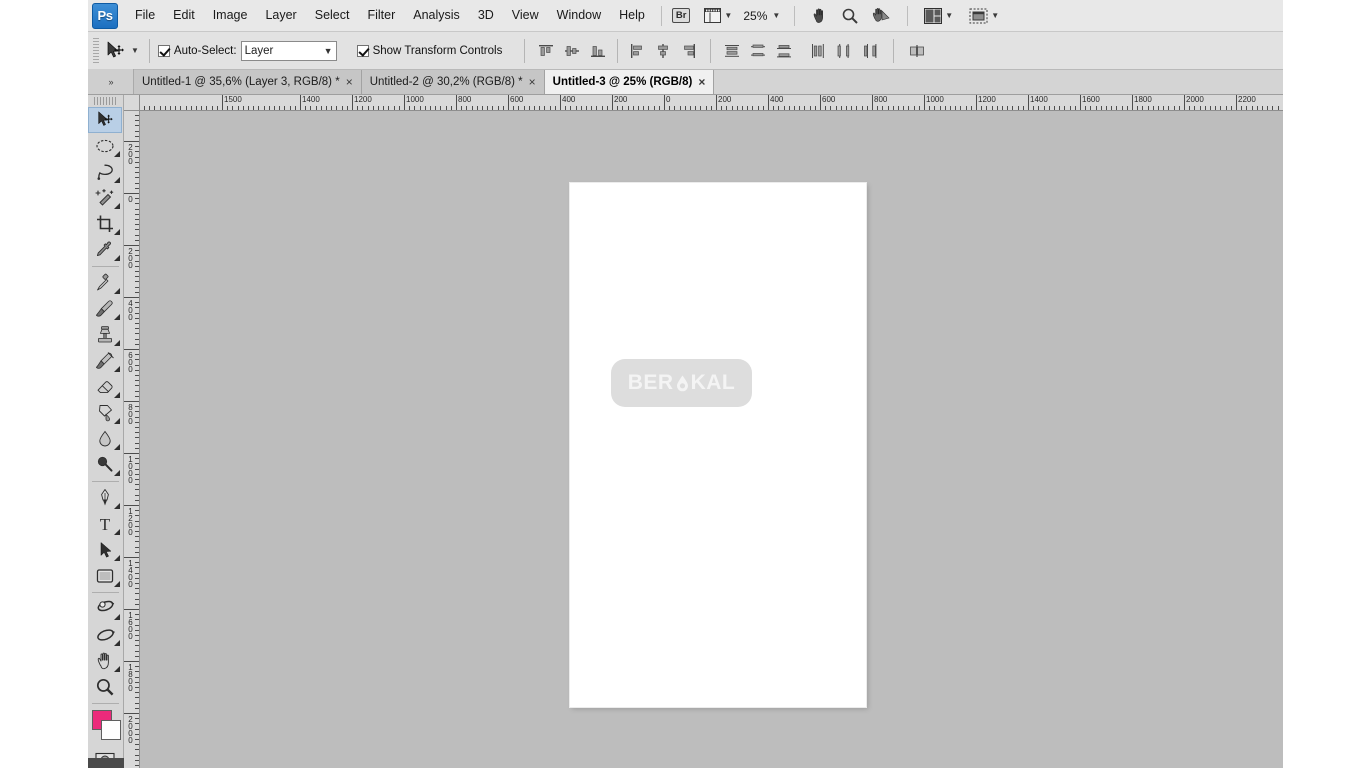  Describe the element at coordinates (637, 51) in the screenshot. I see `align-left-edges-button` at that location.